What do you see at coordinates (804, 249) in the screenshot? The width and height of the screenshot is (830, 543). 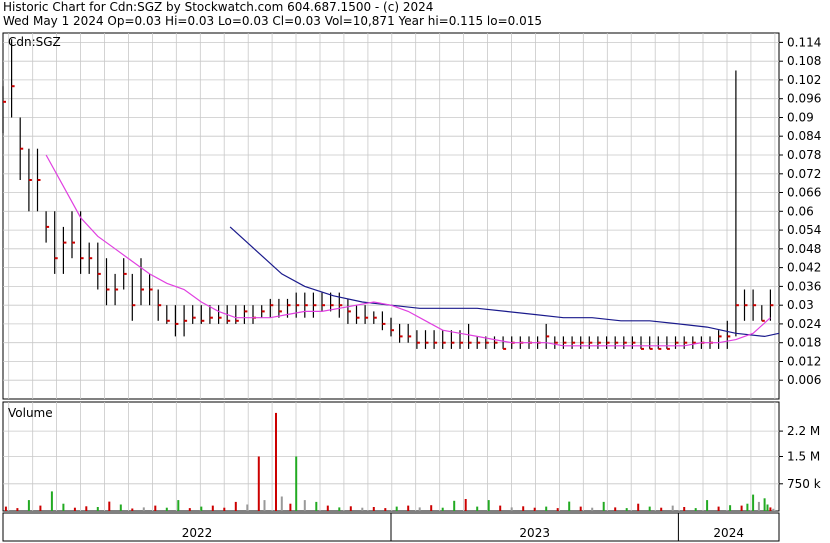 I see `price-y-tick-label: 0.048` at bounding box center [804, 249].